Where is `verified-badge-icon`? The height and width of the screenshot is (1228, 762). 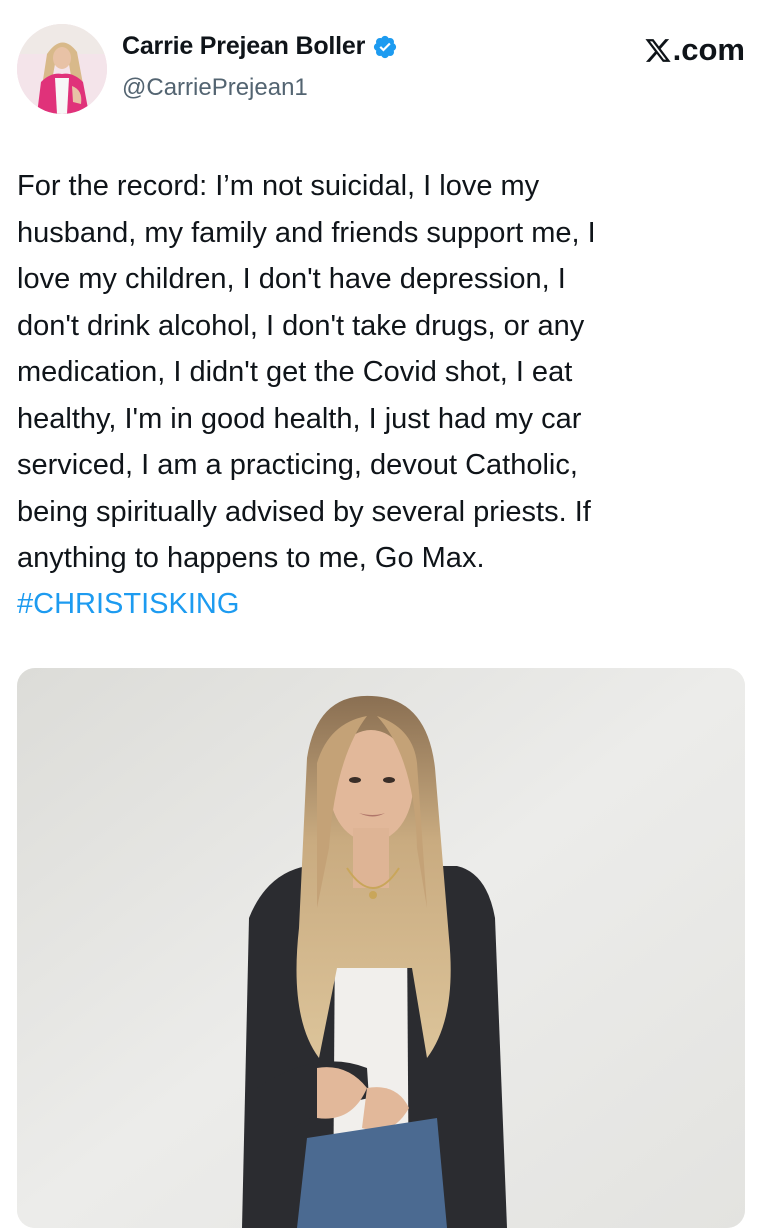 verified-badge-icon is located at coordinates (385, 46).